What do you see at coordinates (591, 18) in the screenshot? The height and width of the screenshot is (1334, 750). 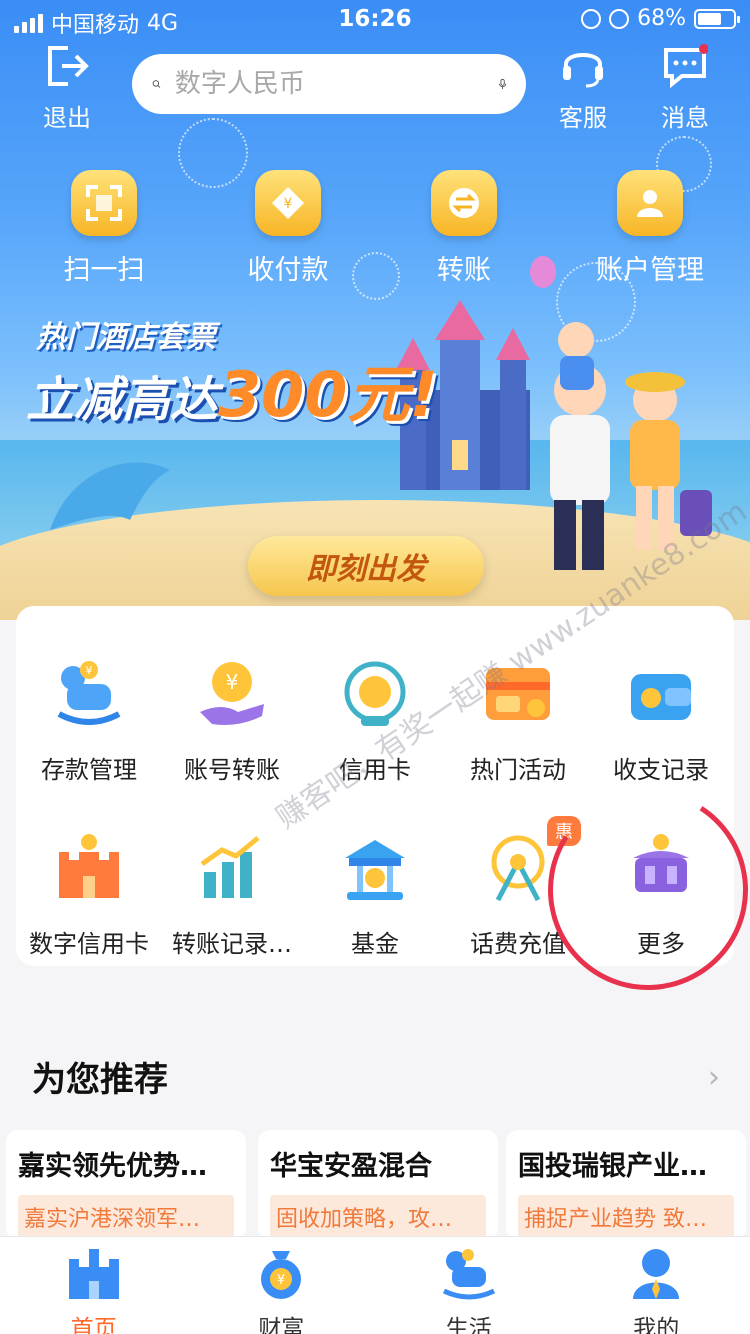 I see `rotation-lock-icon` at bounding box center [591, 18].